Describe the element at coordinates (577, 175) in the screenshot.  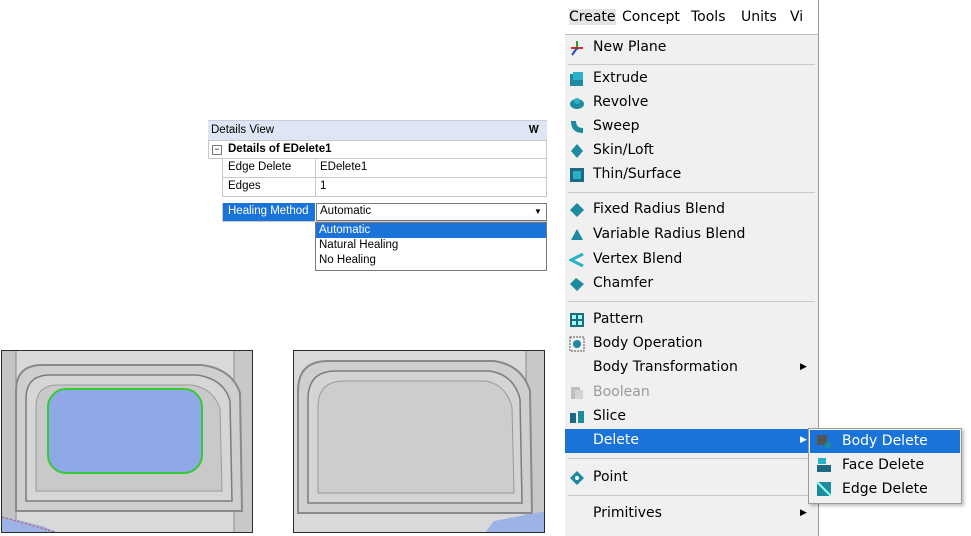
I see `thin-surface-icon` at that location.